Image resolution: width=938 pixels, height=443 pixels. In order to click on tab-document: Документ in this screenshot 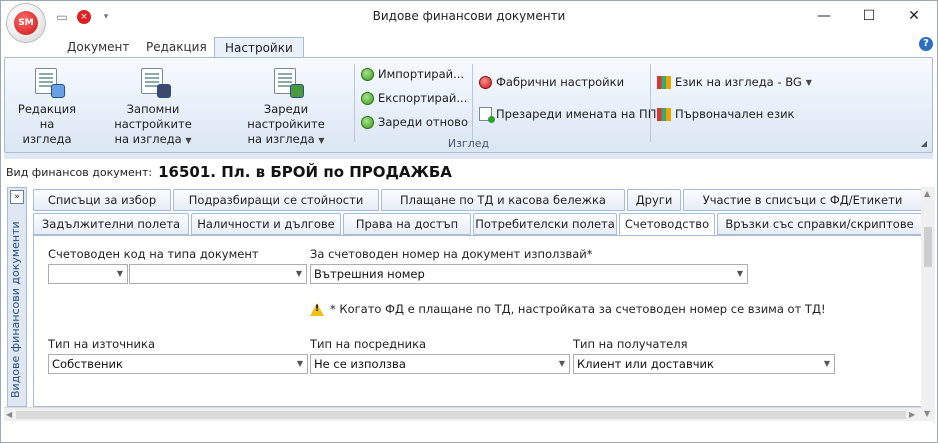, I will do `click(98, 47)`.